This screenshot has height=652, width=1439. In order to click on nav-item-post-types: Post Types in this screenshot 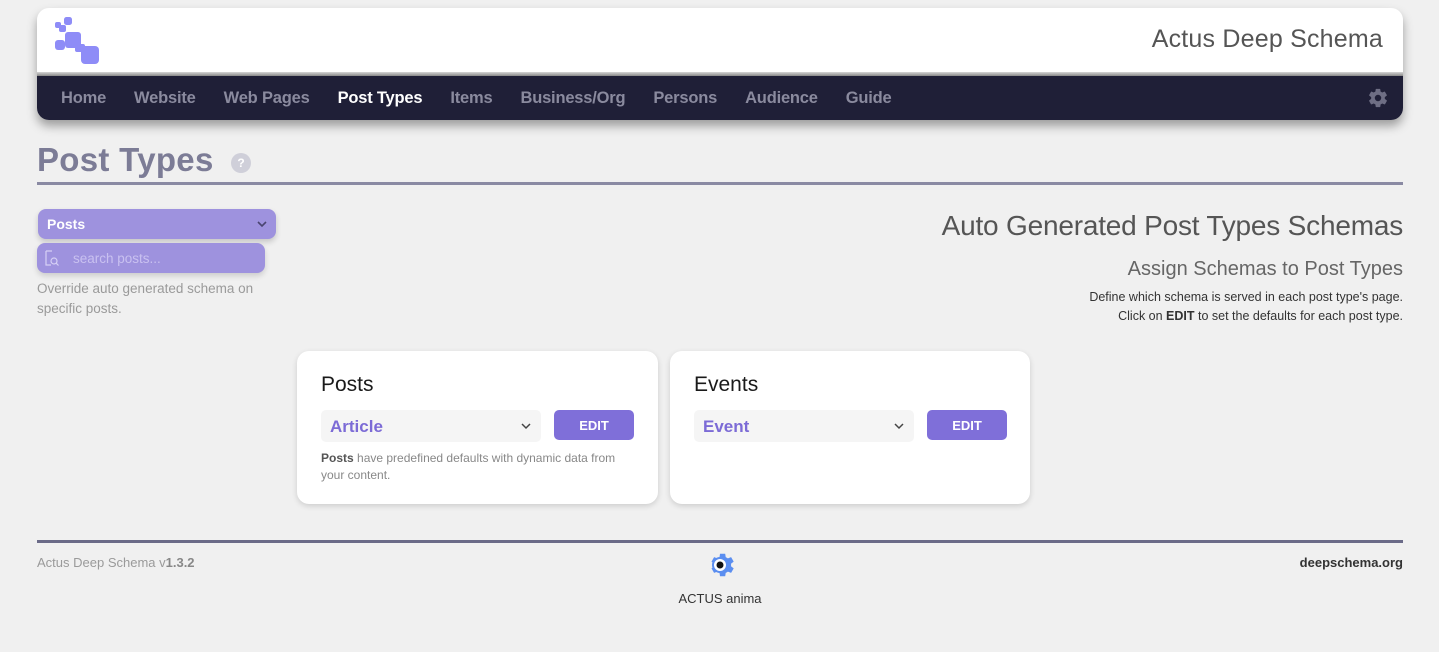, I will do `click(380, 98)`.